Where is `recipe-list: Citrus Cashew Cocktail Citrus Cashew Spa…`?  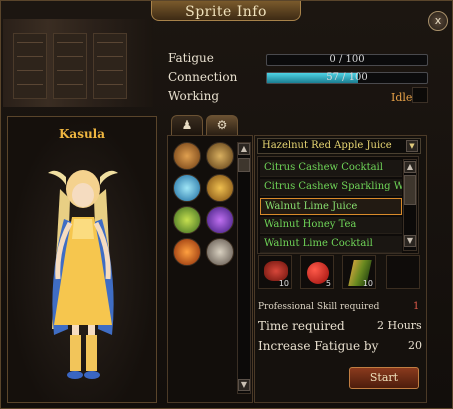
recipe-list: Citrus Cashew Cocktail Citrus Cashew Spa… is located at coordinates (338, 205).